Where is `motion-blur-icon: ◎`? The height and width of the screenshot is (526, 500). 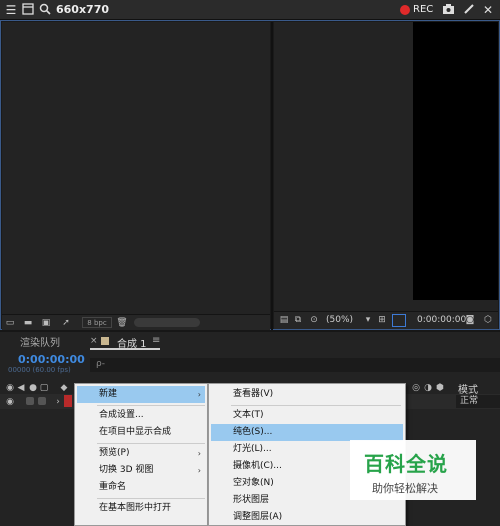
motion-blur-icon: ◎ is located at coordinates (416, 388).